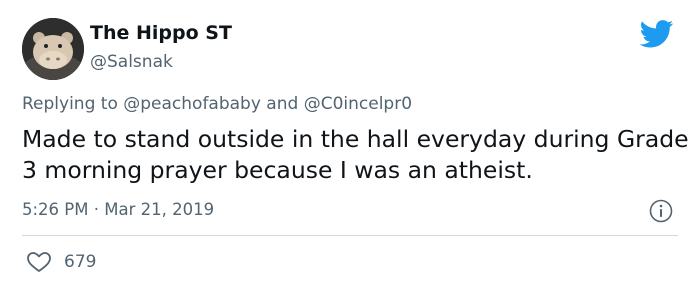 This screenshot has height=288, width=700. What do you see at coordinates (131, 62) in the screenshot?
I see `user-handle: @Salsnak` at bounding box center [131, 62].